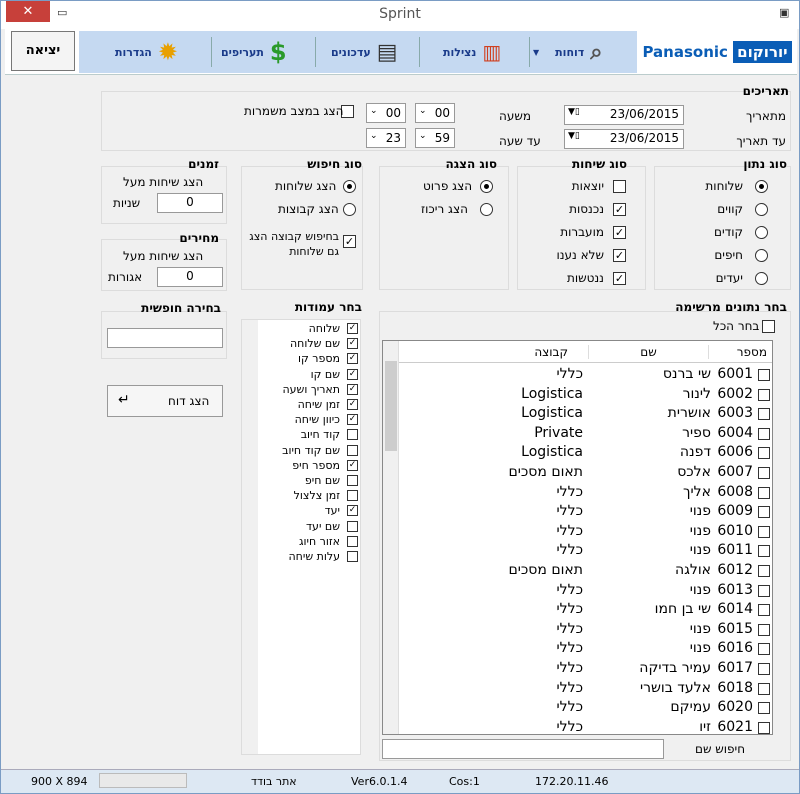  What do you see at coordinates (391, 406) in the screenshot?
I see `scroll-thumb` at bounding box center [391, 406].